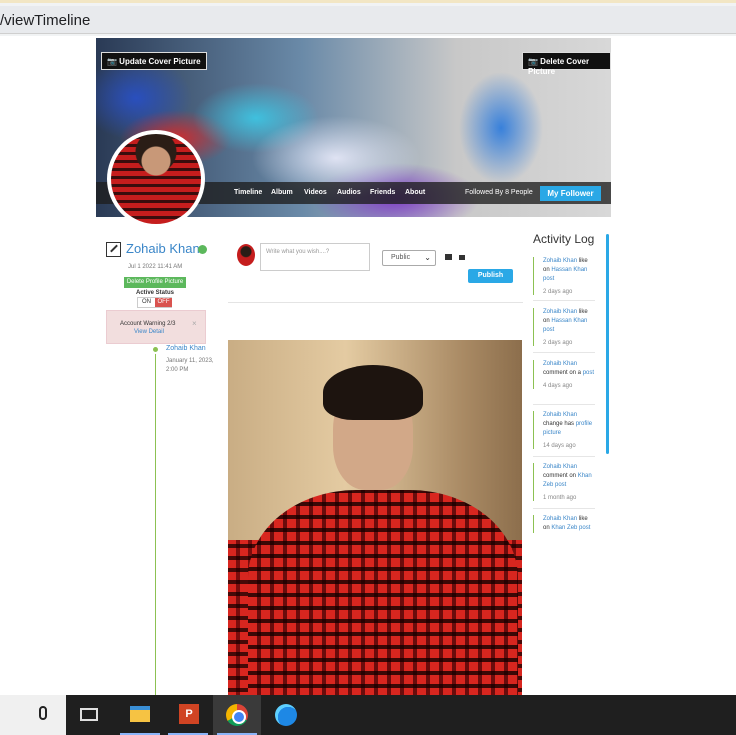 The image size is (736, 735). I want to click on activity-time: 4 days ago, so click(558, 386).